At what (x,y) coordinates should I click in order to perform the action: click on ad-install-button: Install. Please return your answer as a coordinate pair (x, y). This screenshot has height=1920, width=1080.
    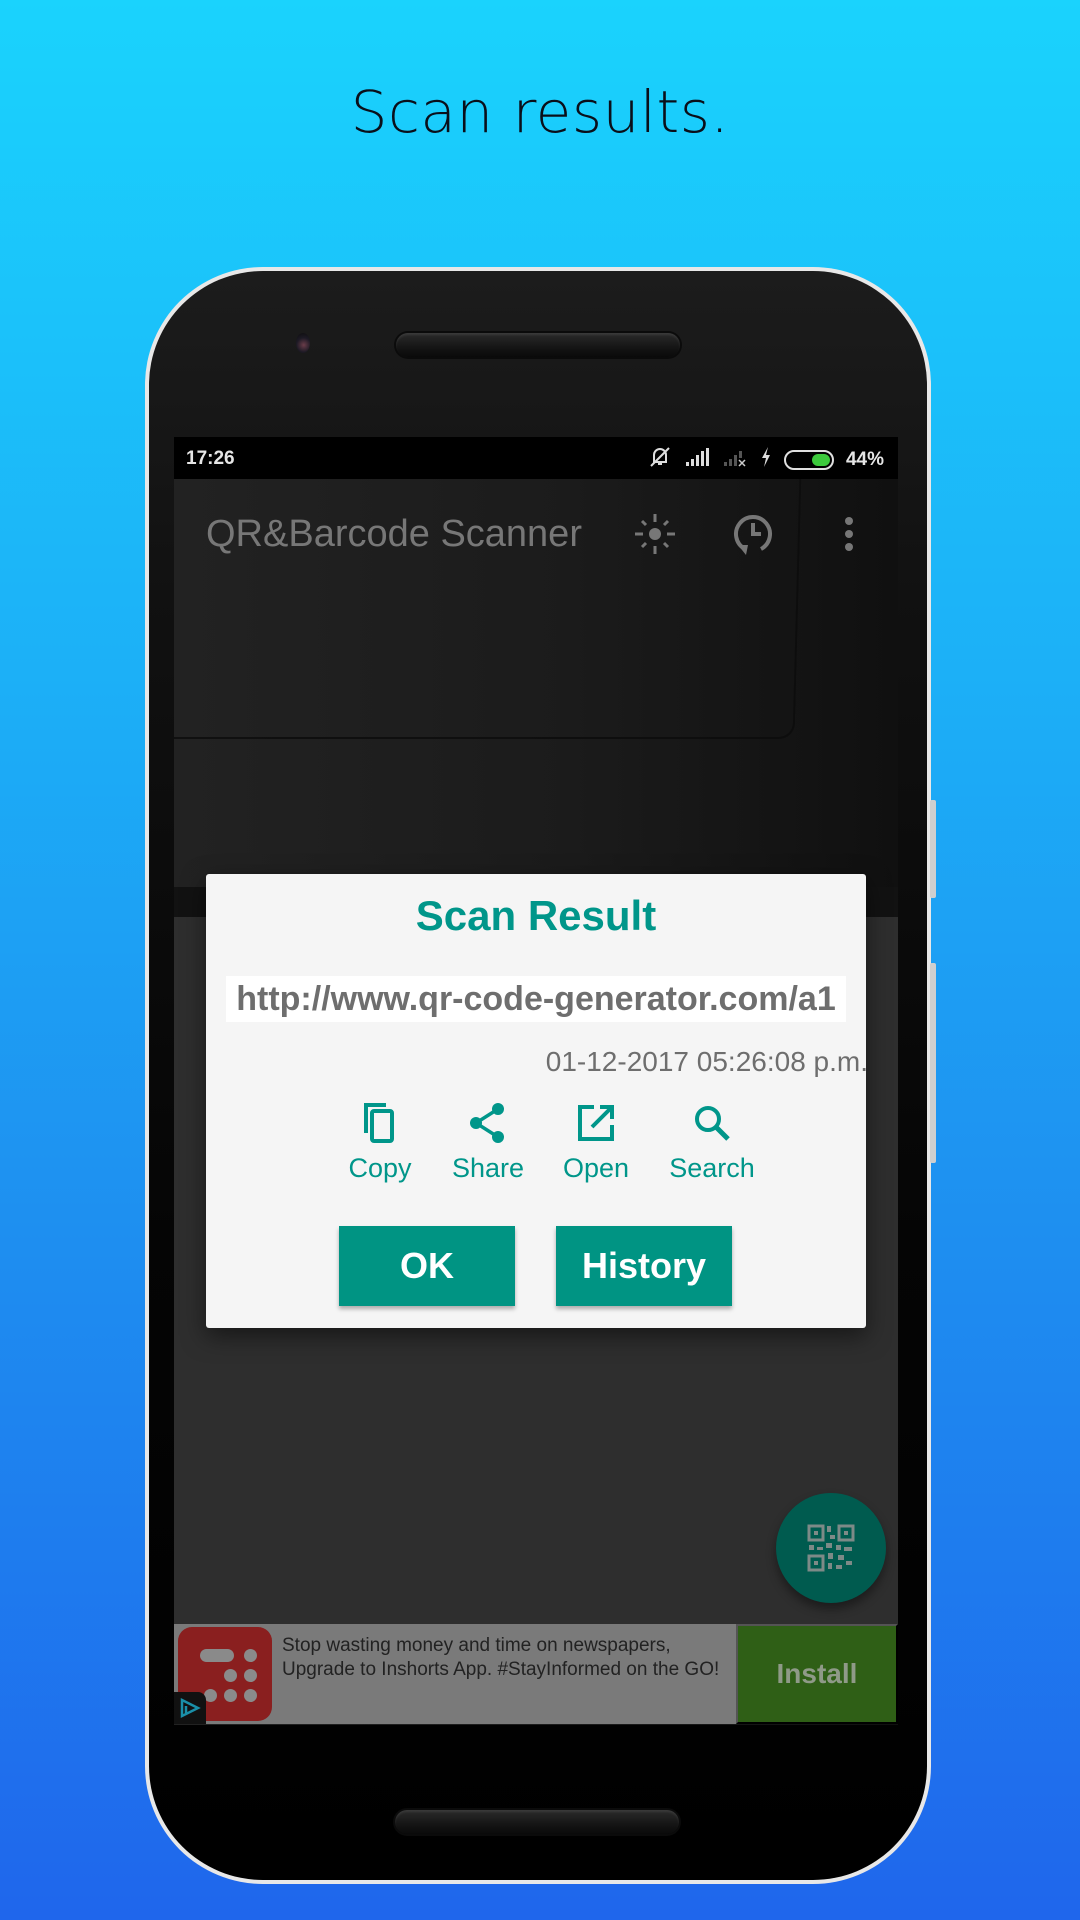
    Looking at the image, I should click on (817, 1674).